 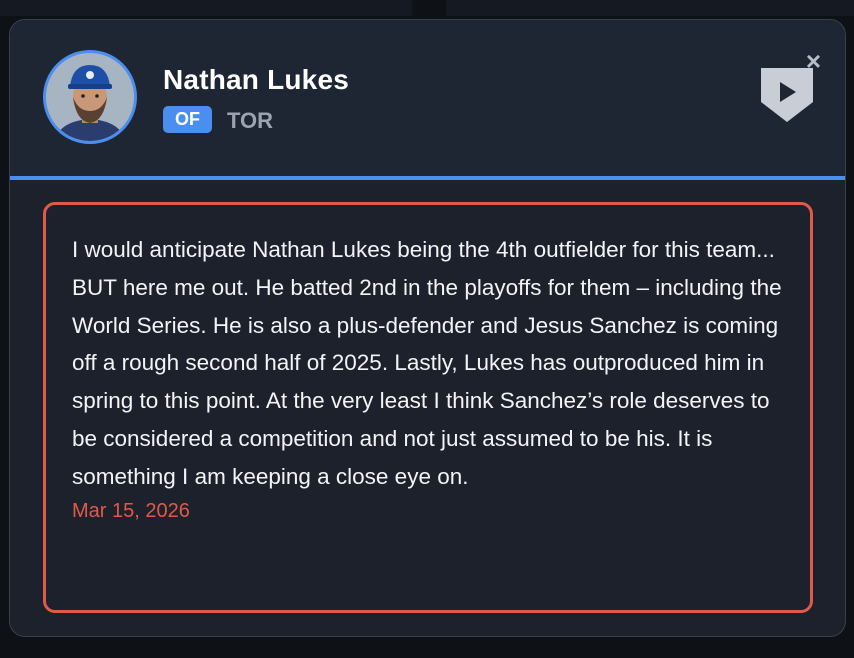 What do you see at coordinates (813, 61) in the screenshot?
I see `close-icon: ×` at bounding box center [813, 61].